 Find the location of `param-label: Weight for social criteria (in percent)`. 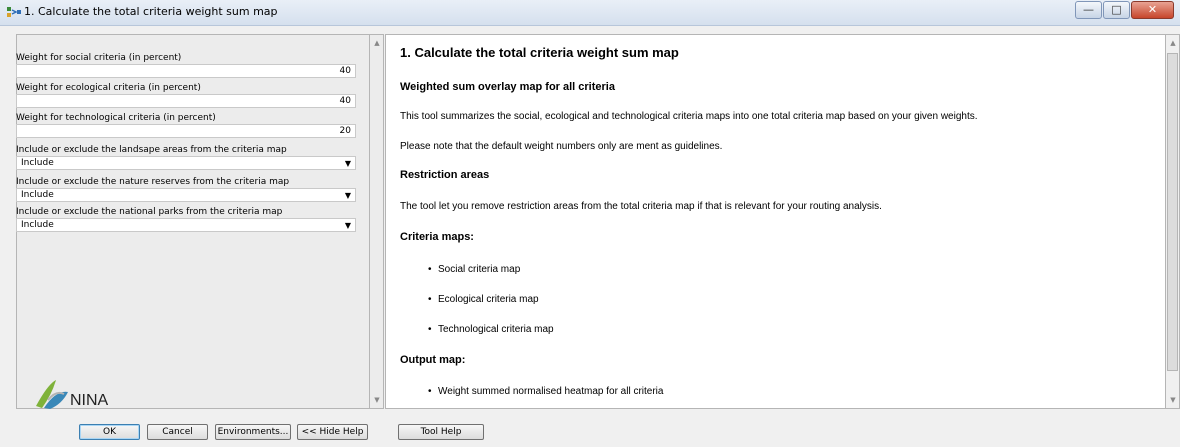

param-label: Weight for social criteria (in percent) is located at coordinates (99, 58).